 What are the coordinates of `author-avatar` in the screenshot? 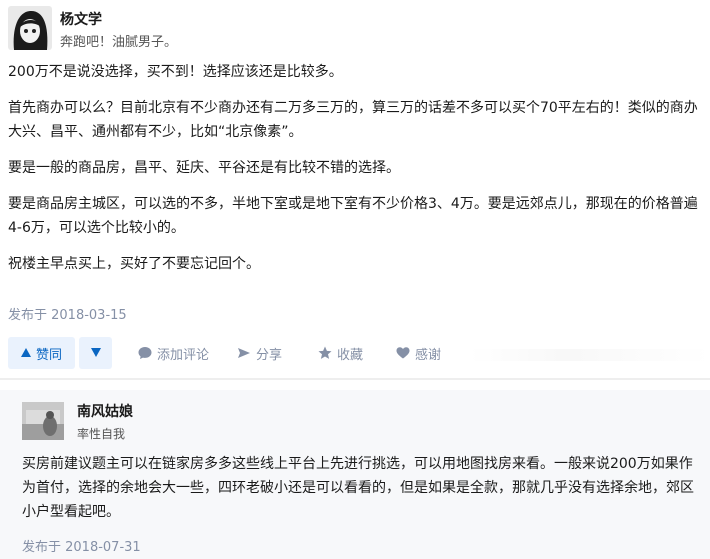 It's located at (30, 28).